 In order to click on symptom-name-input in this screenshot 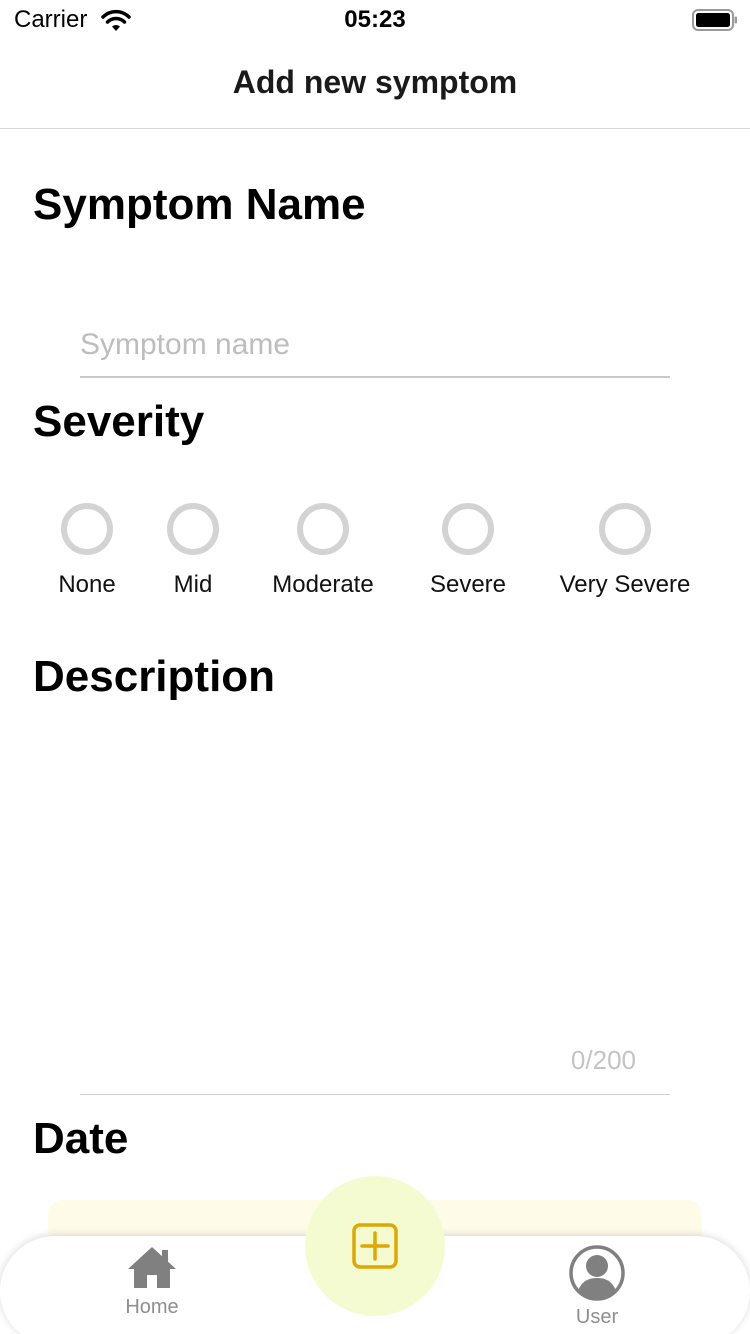, I will do `click(375, 350)`.